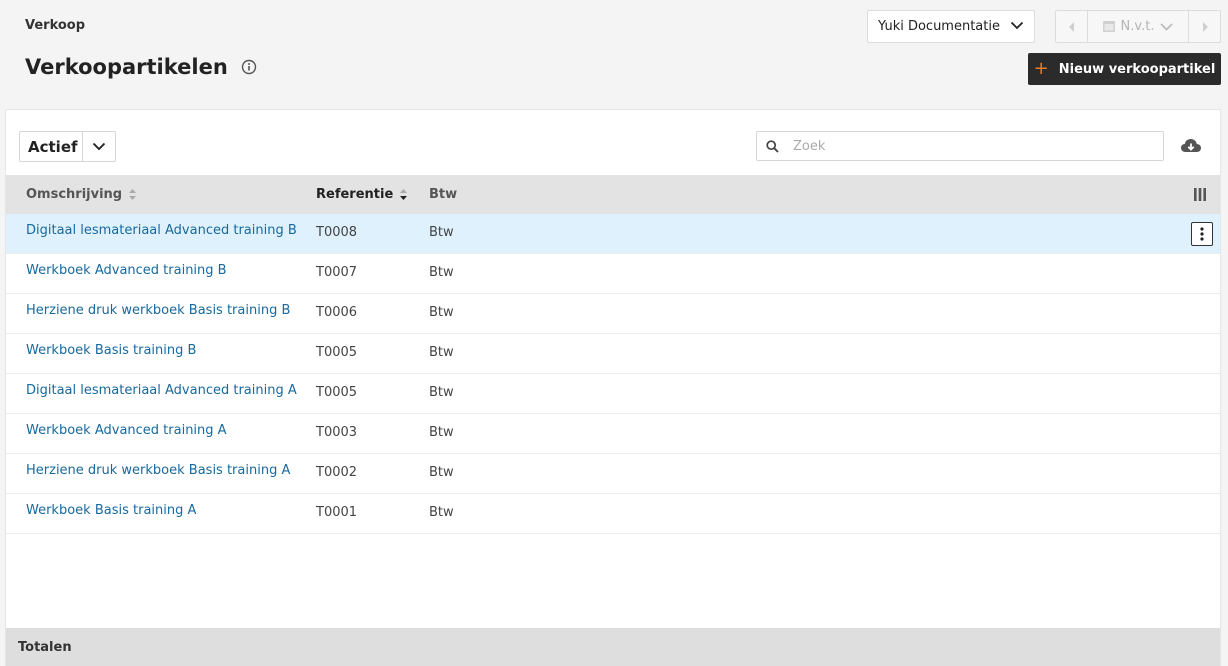 The height and width of the screenshot is (666, 1228). I want to click on search-input, so click(973, 146).